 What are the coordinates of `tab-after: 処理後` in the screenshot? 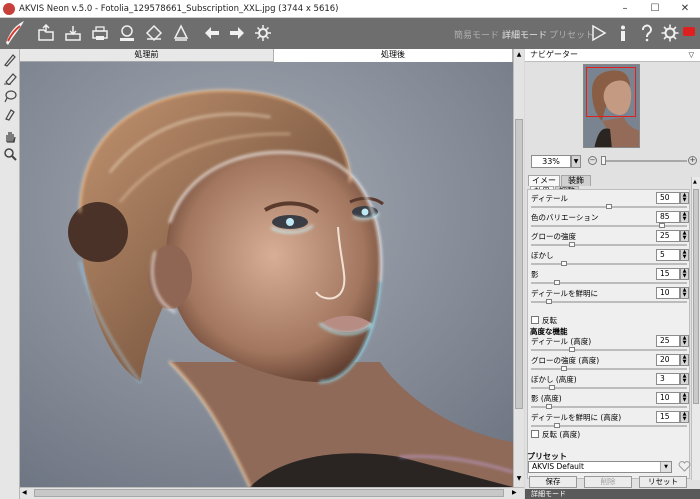 It's located at (393, 55).